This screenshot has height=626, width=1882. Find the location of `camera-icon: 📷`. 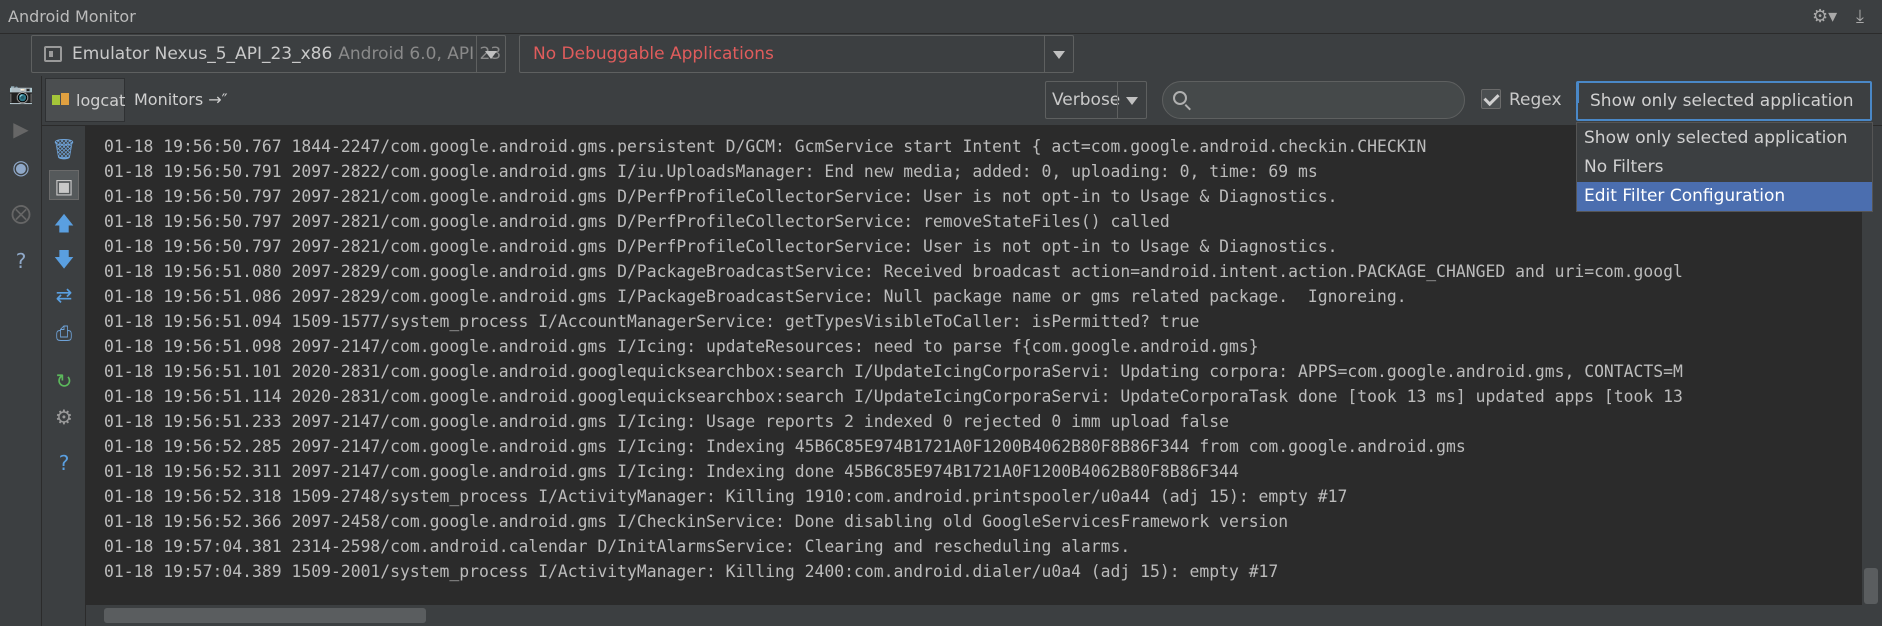

camera-icon: 📷 is located at coordinates (21, 93).